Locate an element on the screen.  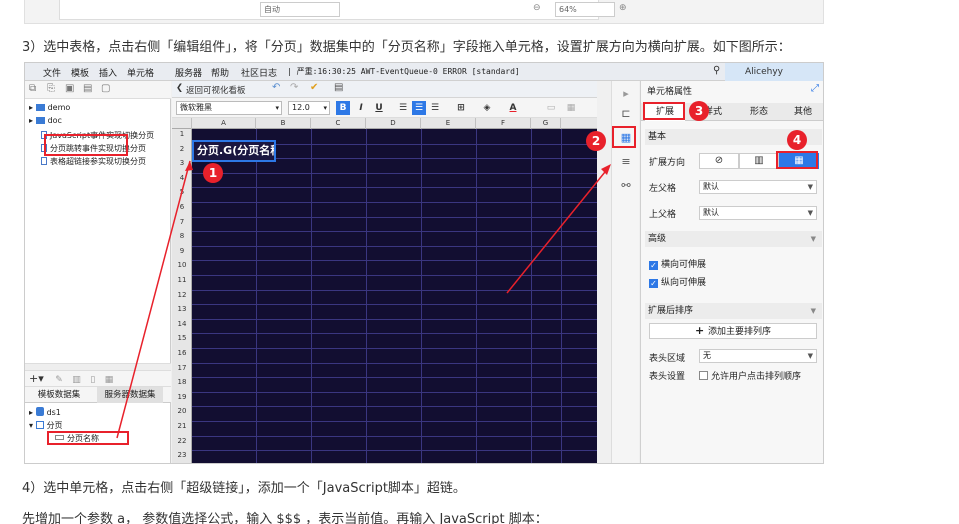
previous-panel: 自动 is located at coordinates (329, 10).